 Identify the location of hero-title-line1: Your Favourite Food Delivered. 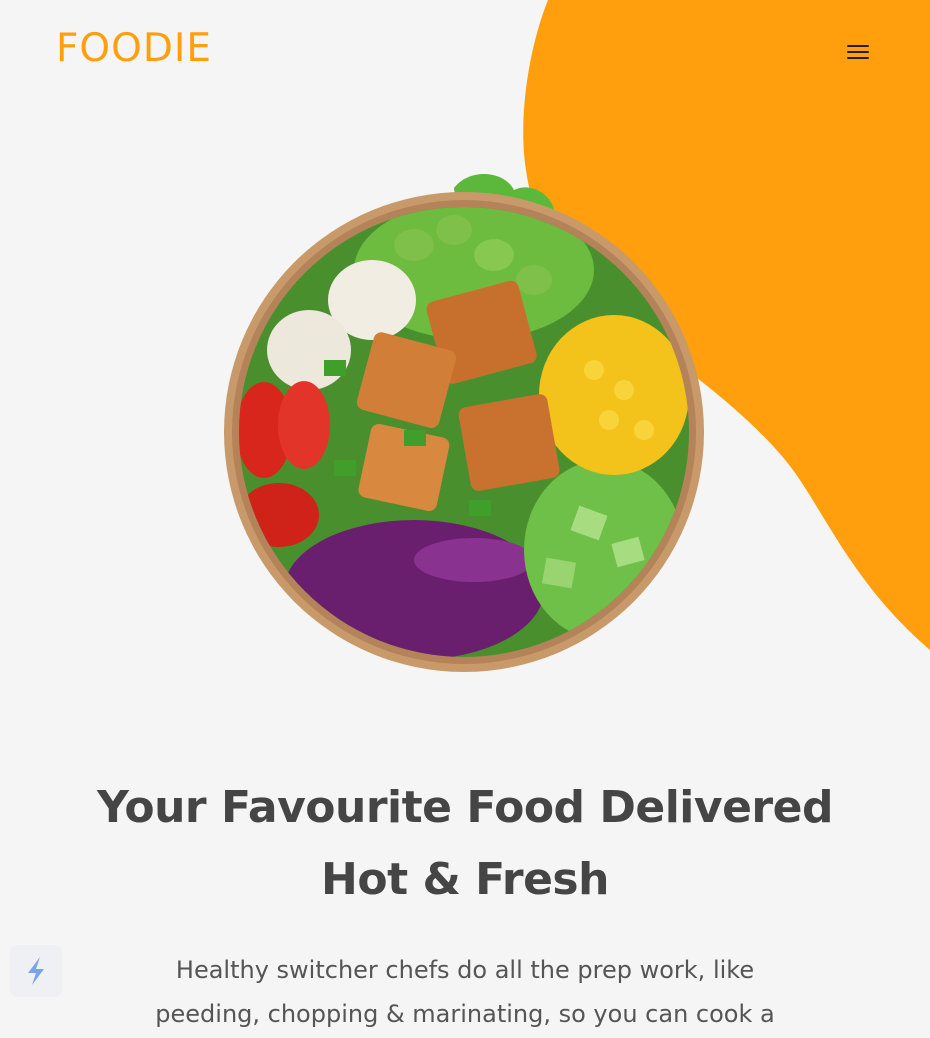
(465, 807).